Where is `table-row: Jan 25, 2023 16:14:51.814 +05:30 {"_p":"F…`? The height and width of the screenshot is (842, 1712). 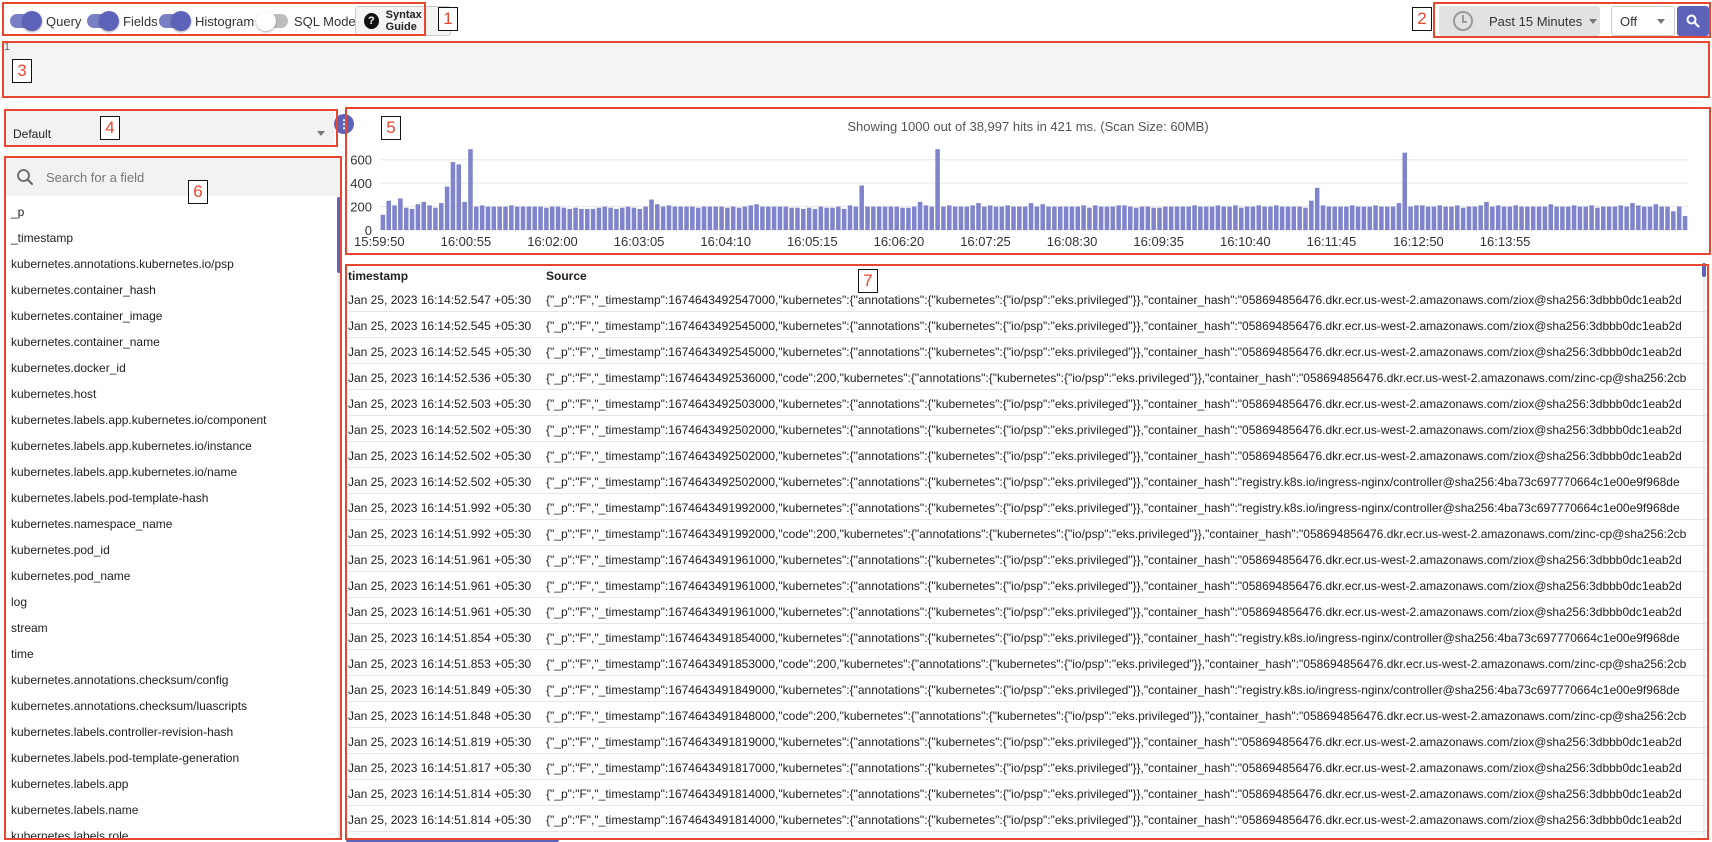
table-row: Jan 25, 2023 16:14:51.814 +05:30 {"_p":"F… is located at coordinates (1028, 819).